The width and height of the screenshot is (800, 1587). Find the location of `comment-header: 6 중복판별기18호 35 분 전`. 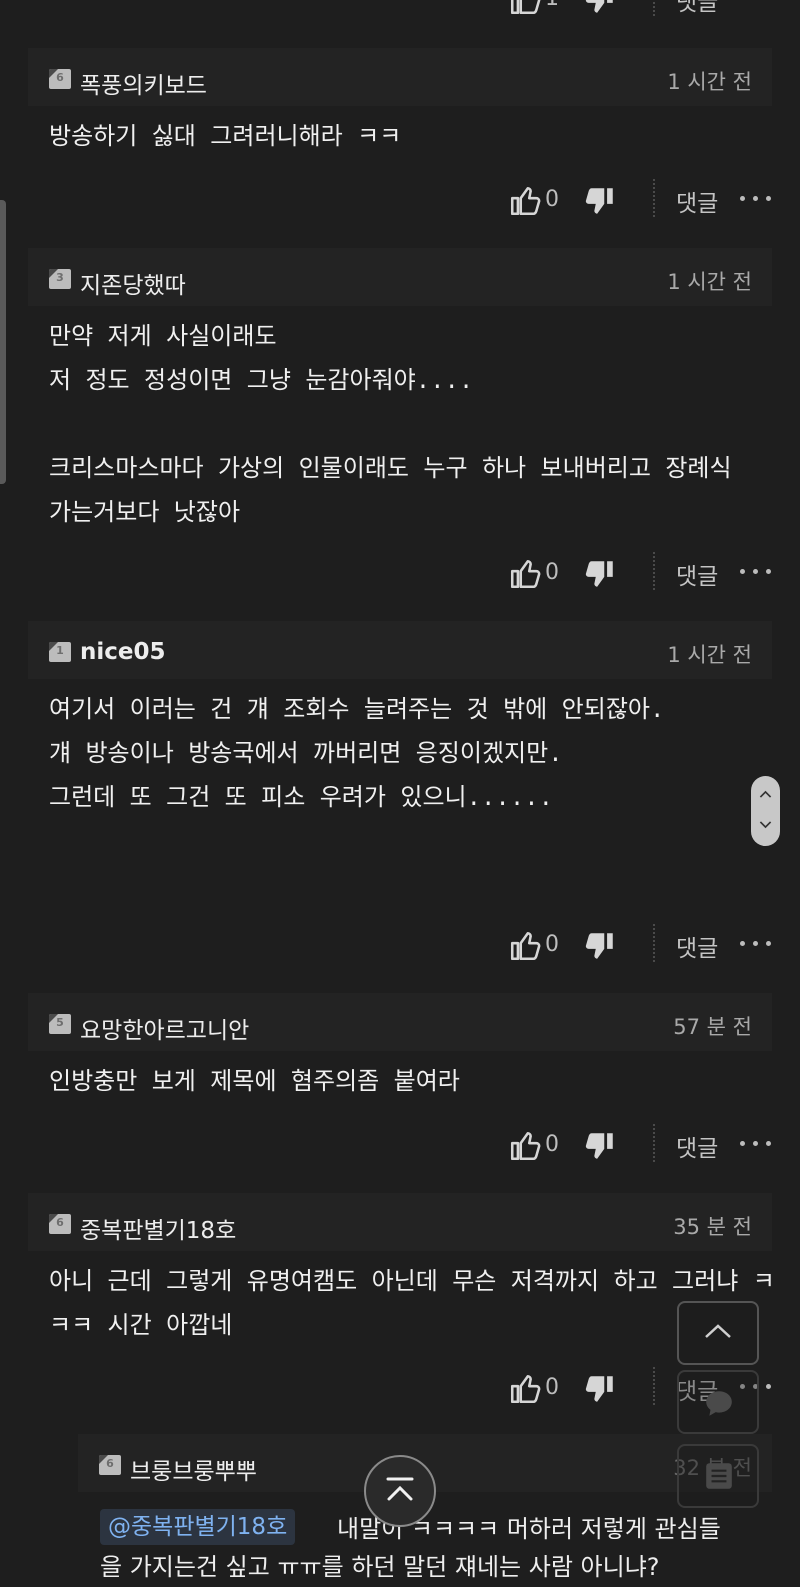

comment-header: 6 중복판별기18호 35 분 전 is located at coordinates (400, 1222).